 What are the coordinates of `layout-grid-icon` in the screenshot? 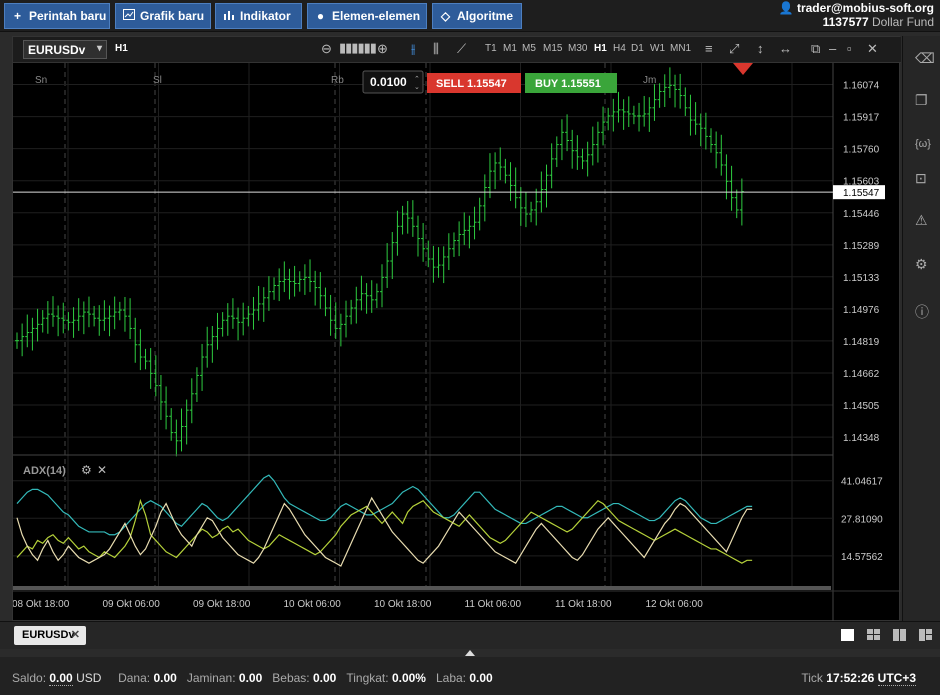 It's located at (874, 635).